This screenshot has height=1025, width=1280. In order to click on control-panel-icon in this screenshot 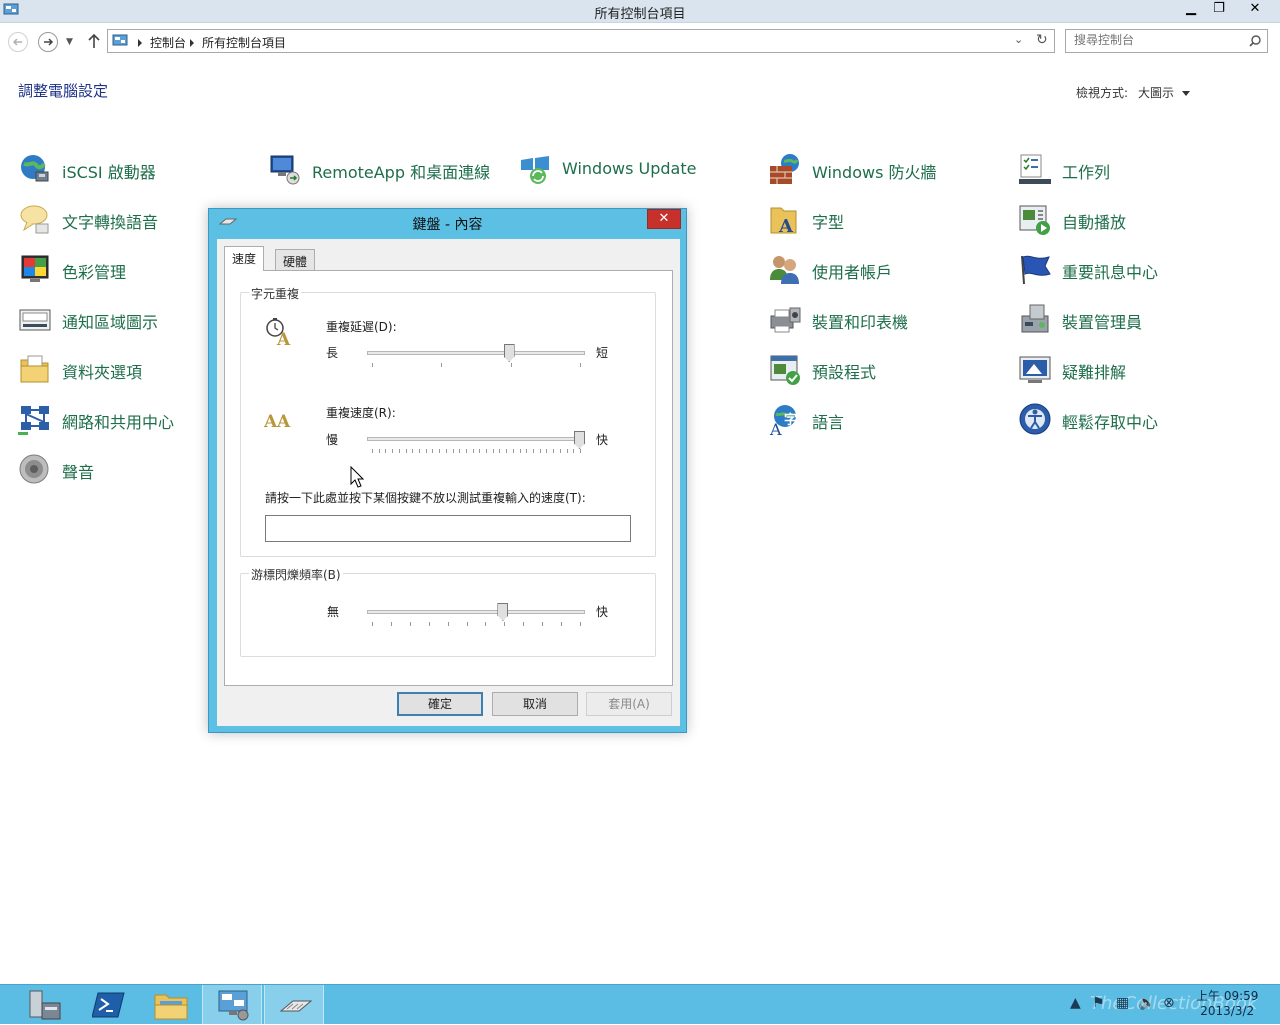, I will do `click(233, 1005)`.